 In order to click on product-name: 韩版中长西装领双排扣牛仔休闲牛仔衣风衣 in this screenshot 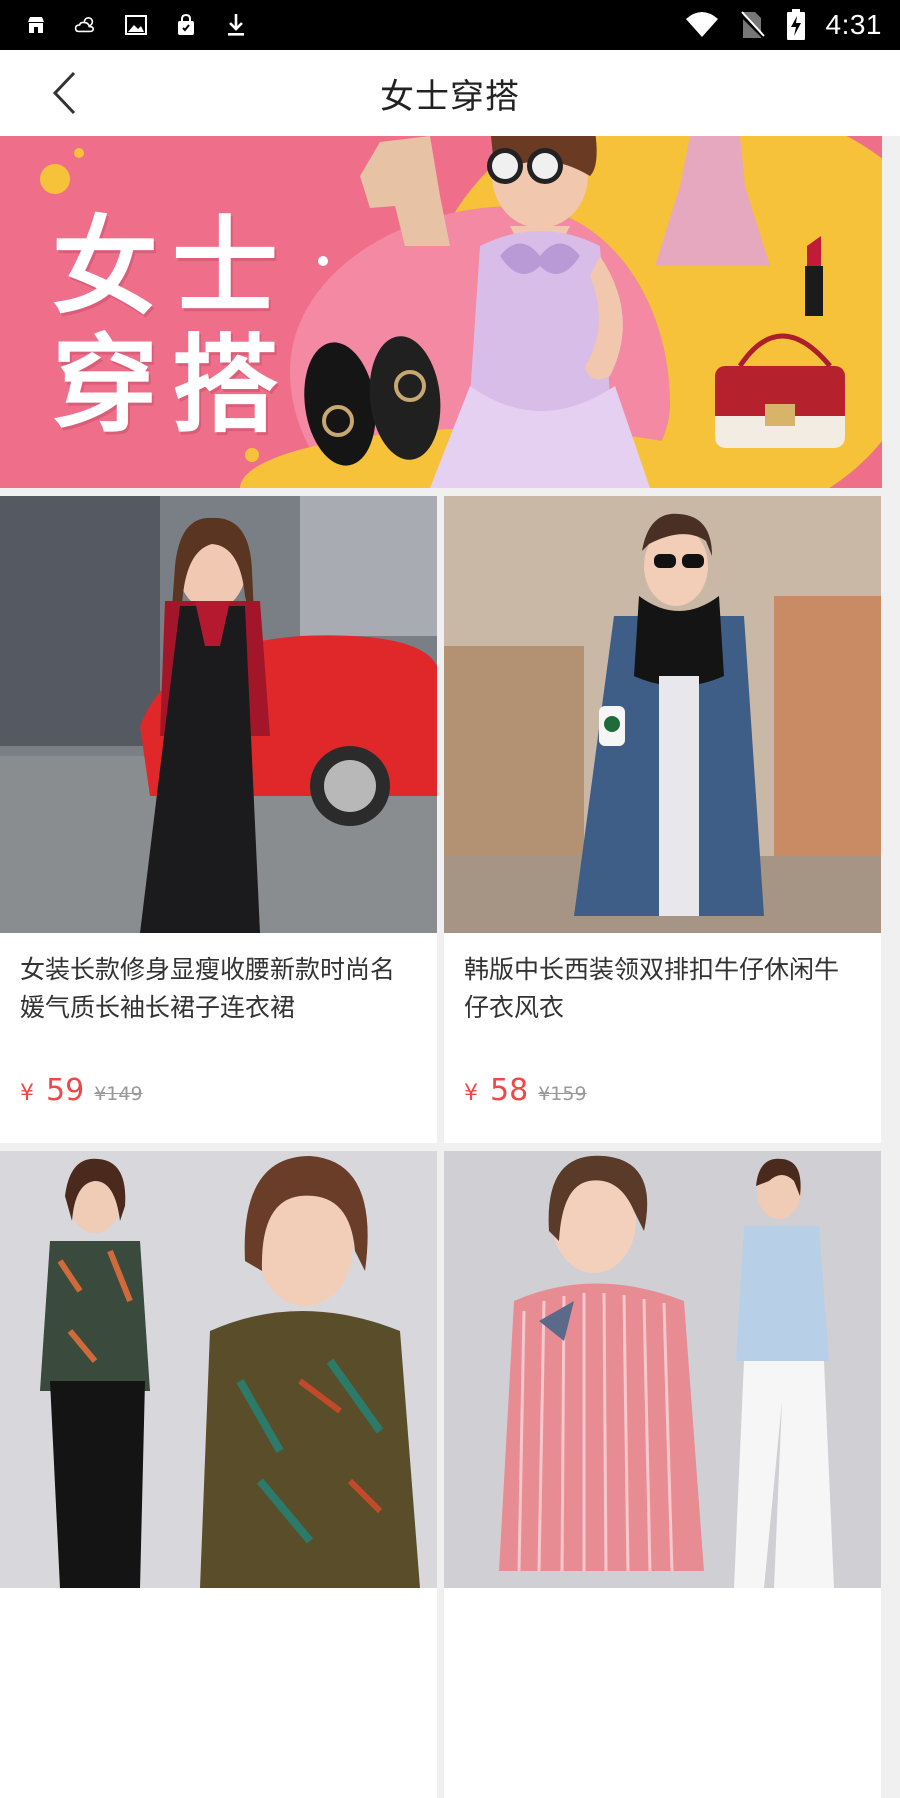, I will do `click(662, 989)`.